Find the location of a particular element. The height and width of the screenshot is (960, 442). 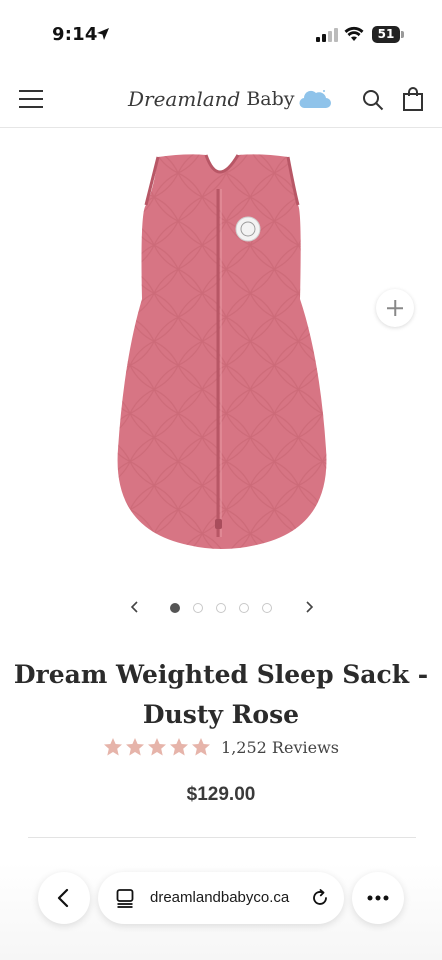

search-icon is located at coordinates (373, 100).